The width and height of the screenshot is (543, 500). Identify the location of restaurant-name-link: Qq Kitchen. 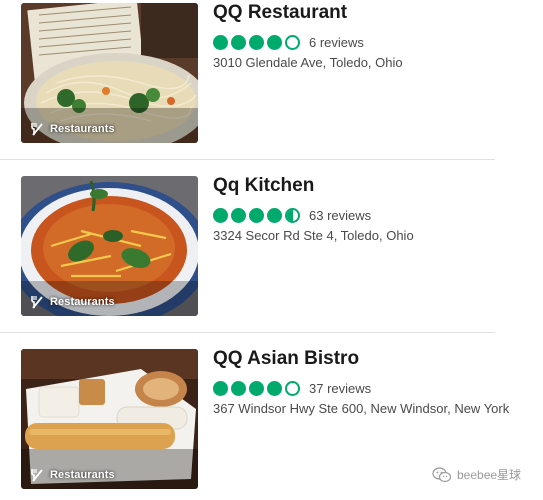
(263, 186).